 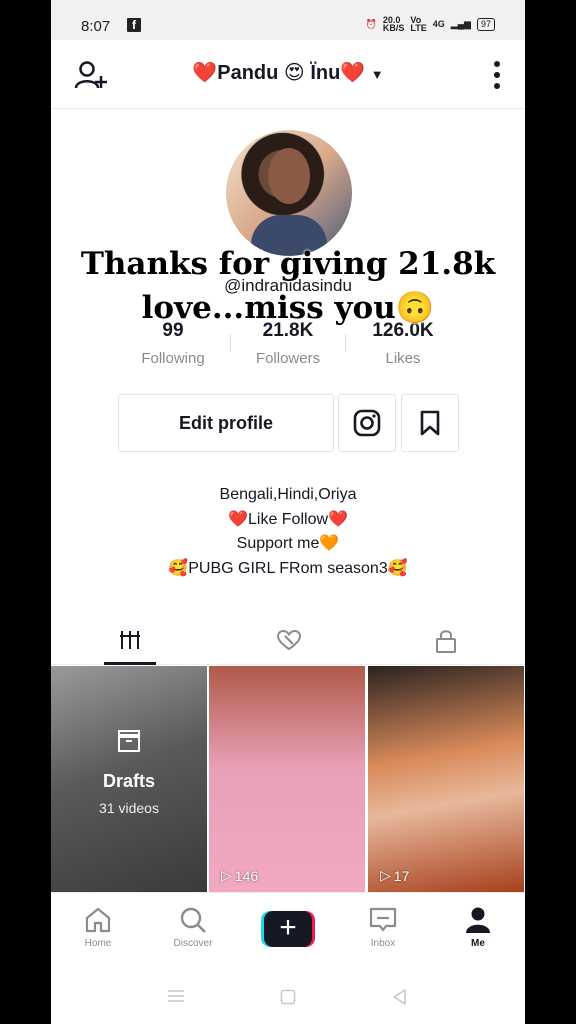 What do you see at coordinates (289, 176) in the screenshot?
I see `avatar-face` at bounding box center [289, 176].